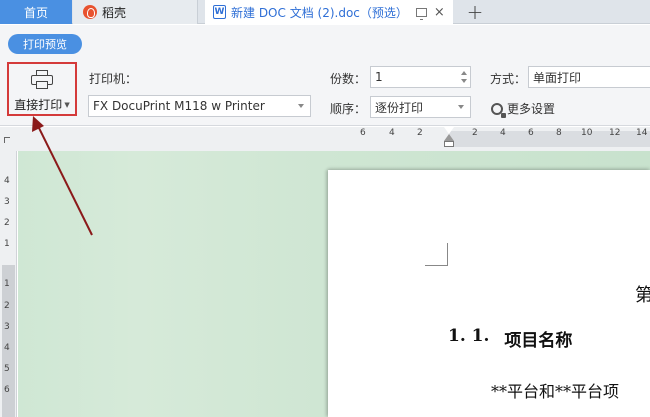  What do you see at coordinates (399, 107) in the screenshot?
I see `order-select-value: 逐份打印` at bounding box center [399, 107].